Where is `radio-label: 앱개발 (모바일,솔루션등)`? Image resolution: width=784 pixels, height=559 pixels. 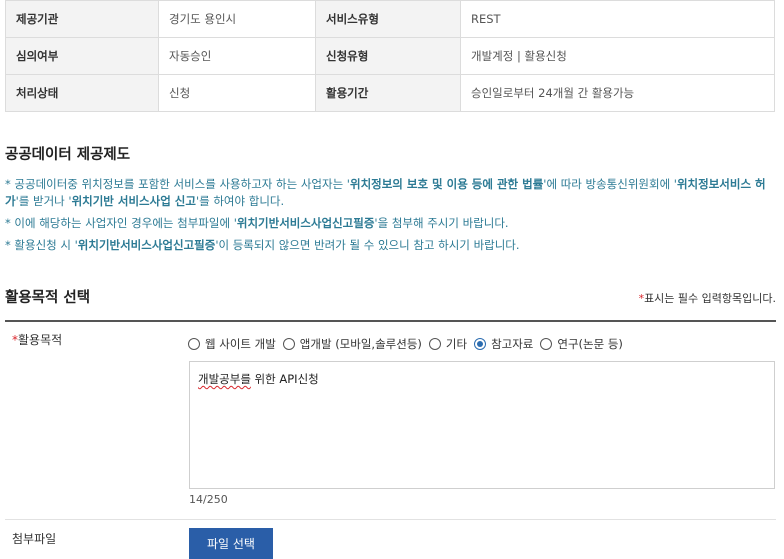 radio-label: 앱개발 (모바일,솔루션등) is located at coordinates (360, 344).